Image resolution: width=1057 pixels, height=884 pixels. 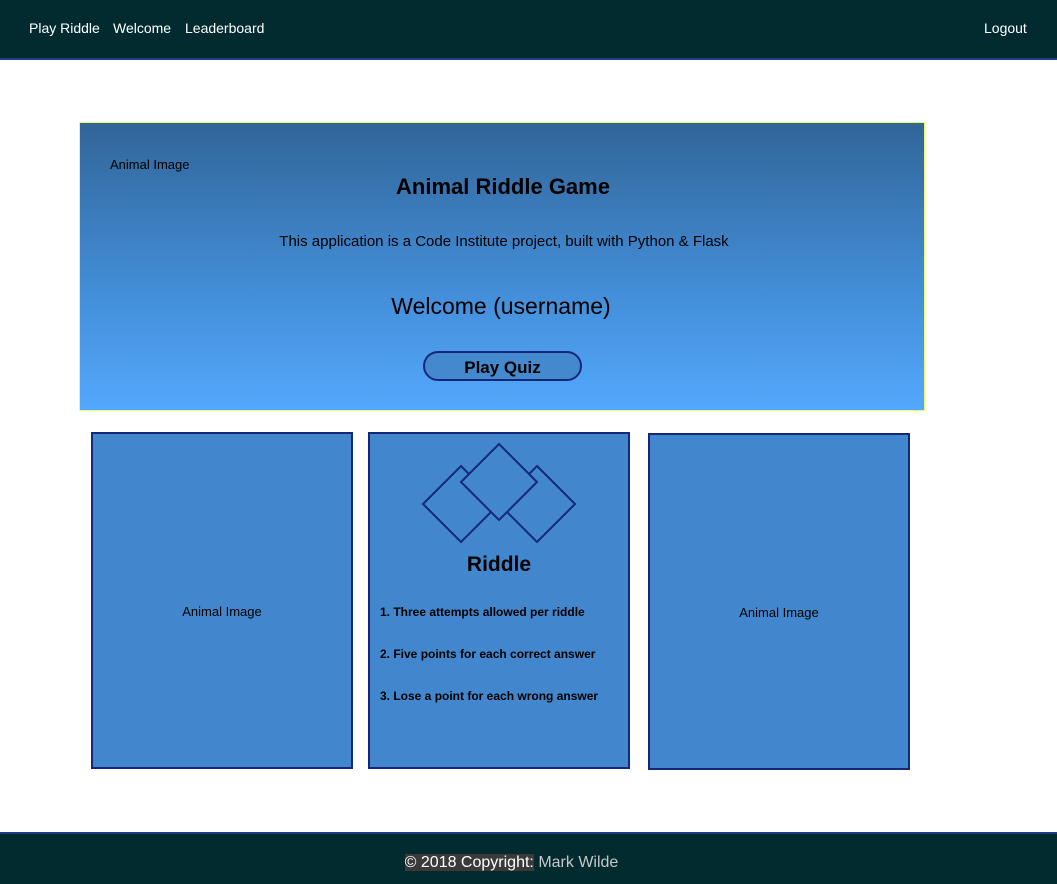 I want to click on welcome-message: Welcome (username), so click(x=501, y=306).